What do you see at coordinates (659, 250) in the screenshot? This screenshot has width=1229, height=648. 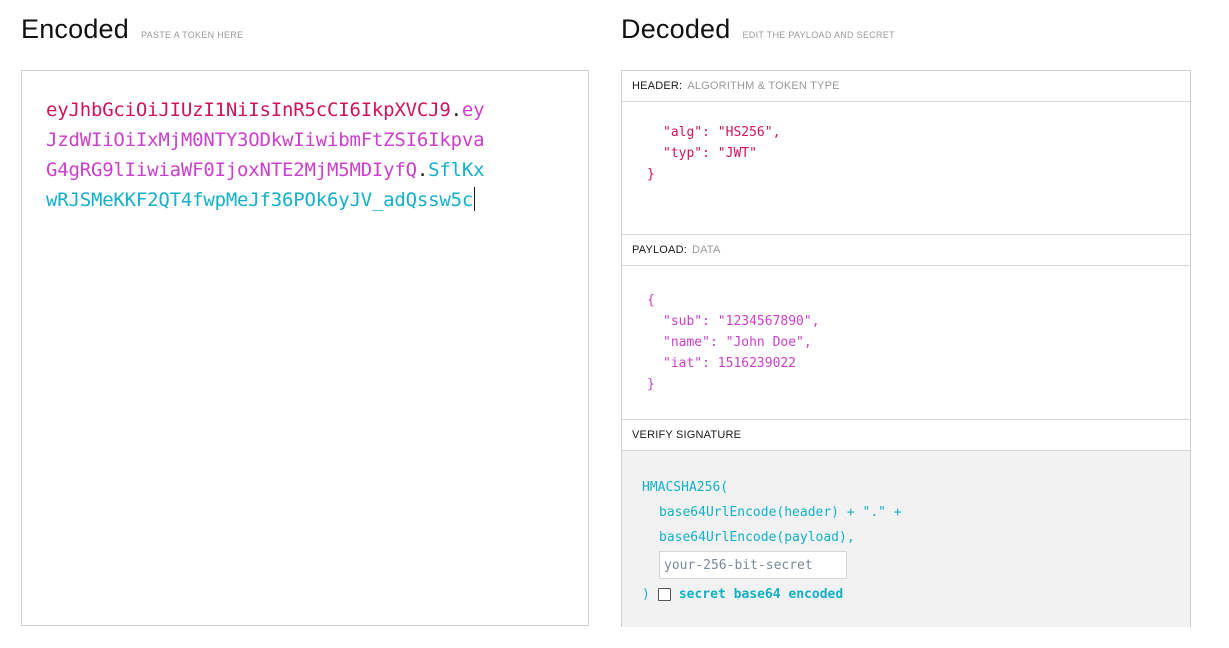 I see `payload-section-label: PAYLOAD:` at bounding box center [659, 250].